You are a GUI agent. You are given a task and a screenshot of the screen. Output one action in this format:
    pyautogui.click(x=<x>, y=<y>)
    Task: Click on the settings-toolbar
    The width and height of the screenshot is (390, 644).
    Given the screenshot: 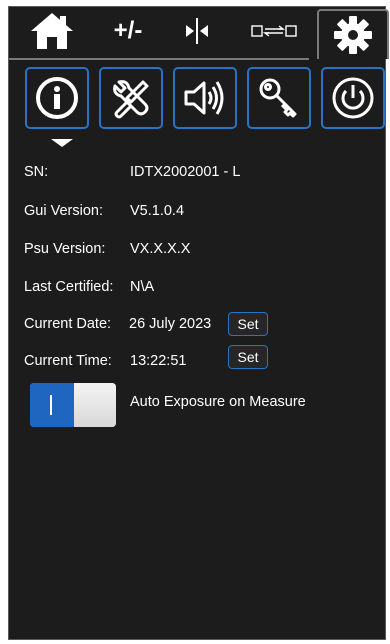 What is the action you would take?
    pyautogui.click(x=197, y=98)
    